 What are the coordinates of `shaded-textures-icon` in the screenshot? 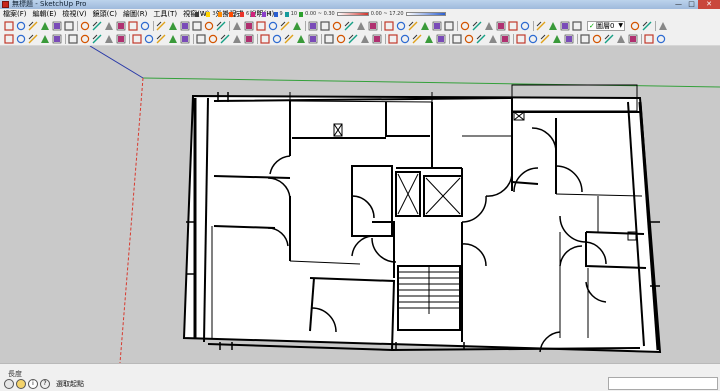 It's located at (533, 39).